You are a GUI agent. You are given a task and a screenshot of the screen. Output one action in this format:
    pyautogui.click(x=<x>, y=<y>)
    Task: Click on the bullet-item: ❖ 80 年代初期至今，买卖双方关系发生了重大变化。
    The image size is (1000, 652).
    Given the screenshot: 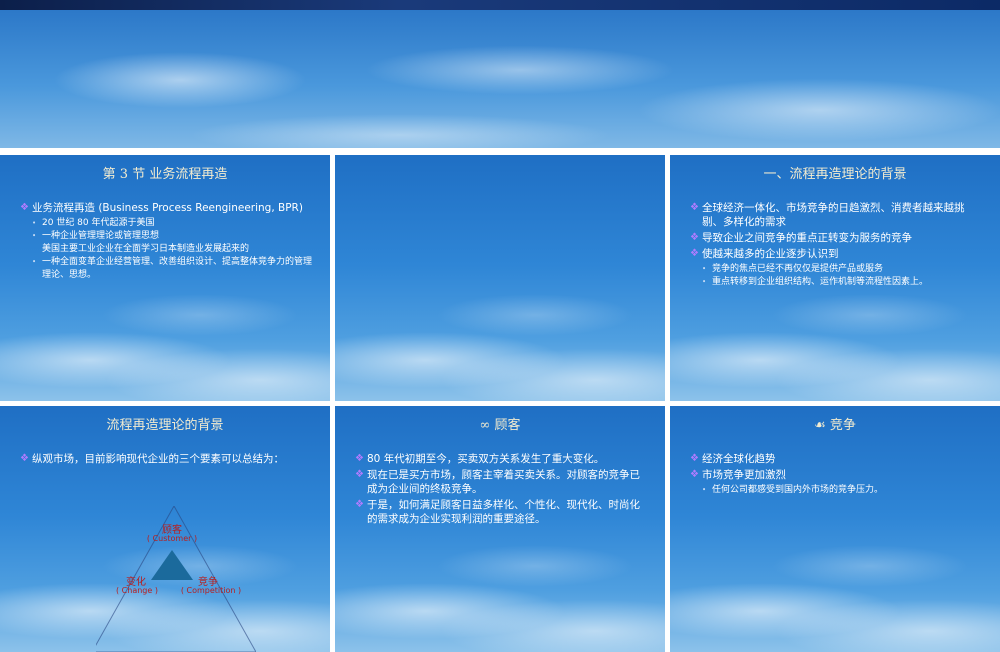 What is the action you would take?
    pyautogui.click(x=501, y=459)
    